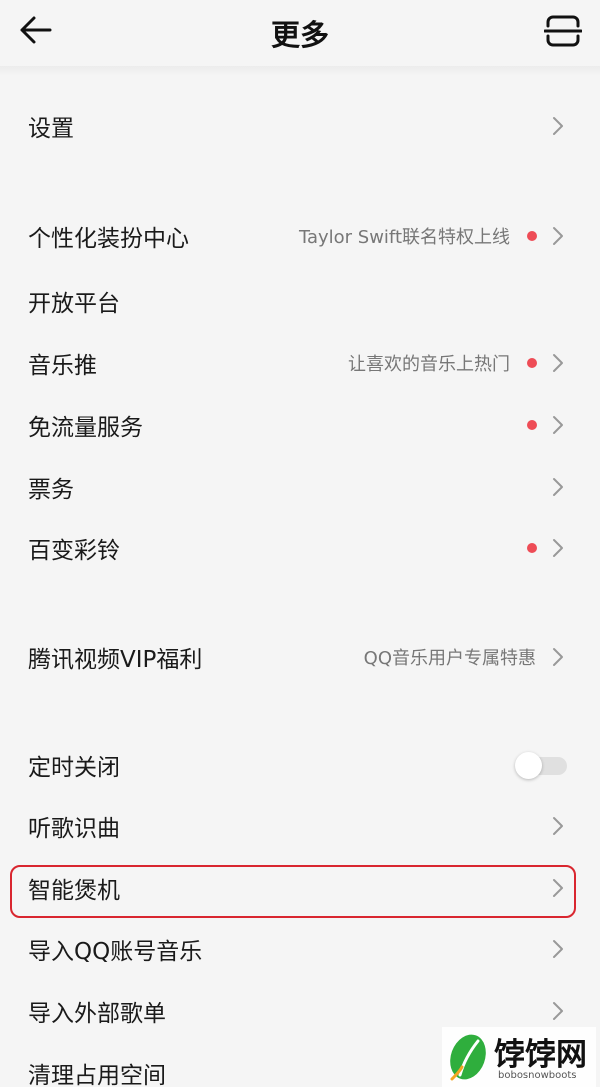 The image size is (600, 1087). Describe the element at coordinates (74, 551) in the screenshot. I see `menu-item-label: 百变彩铃` at that location.